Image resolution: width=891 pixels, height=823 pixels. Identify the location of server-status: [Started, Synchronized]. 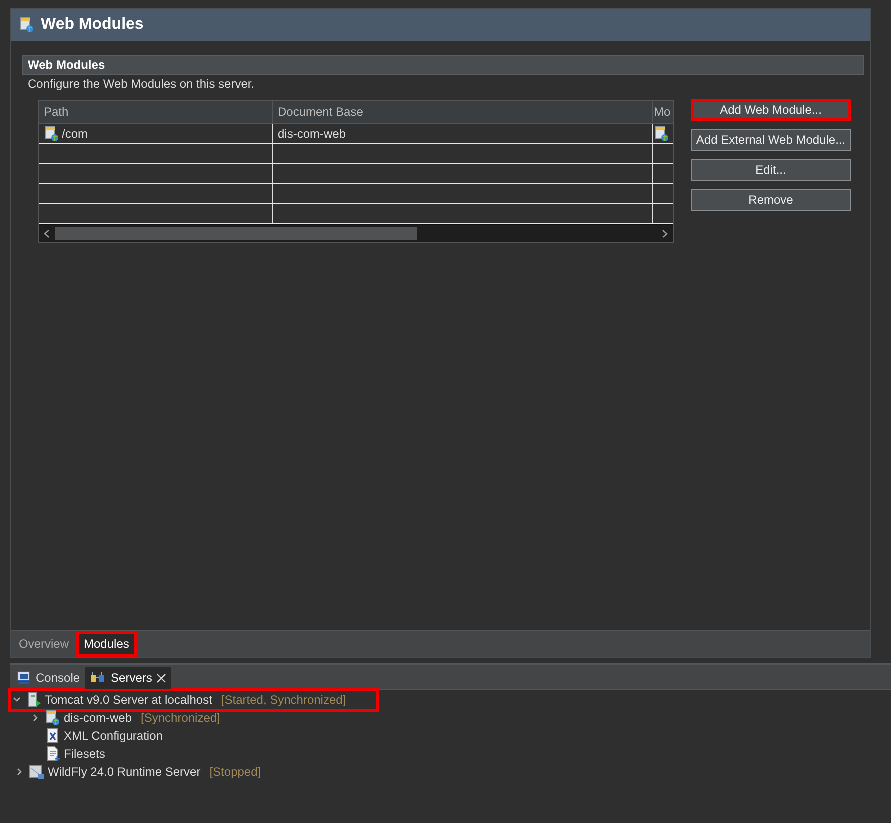
(283, 700).